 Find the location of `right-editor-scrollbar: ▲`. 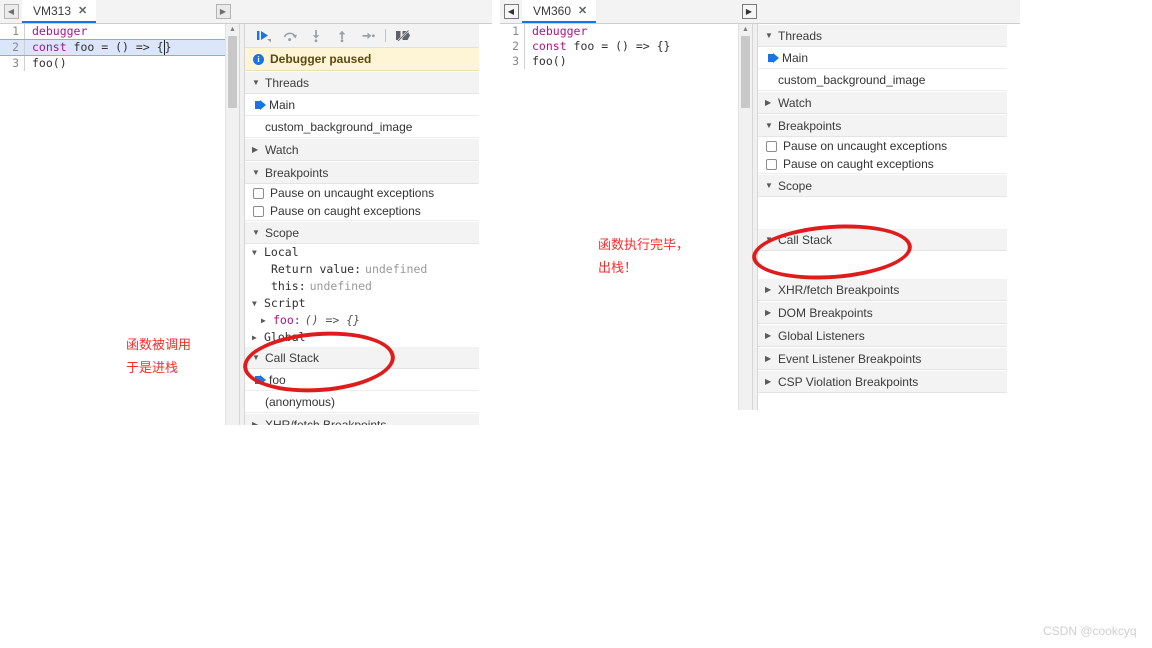

right-editor-scrollbar: ▲ is located at coordinates (745, 217).